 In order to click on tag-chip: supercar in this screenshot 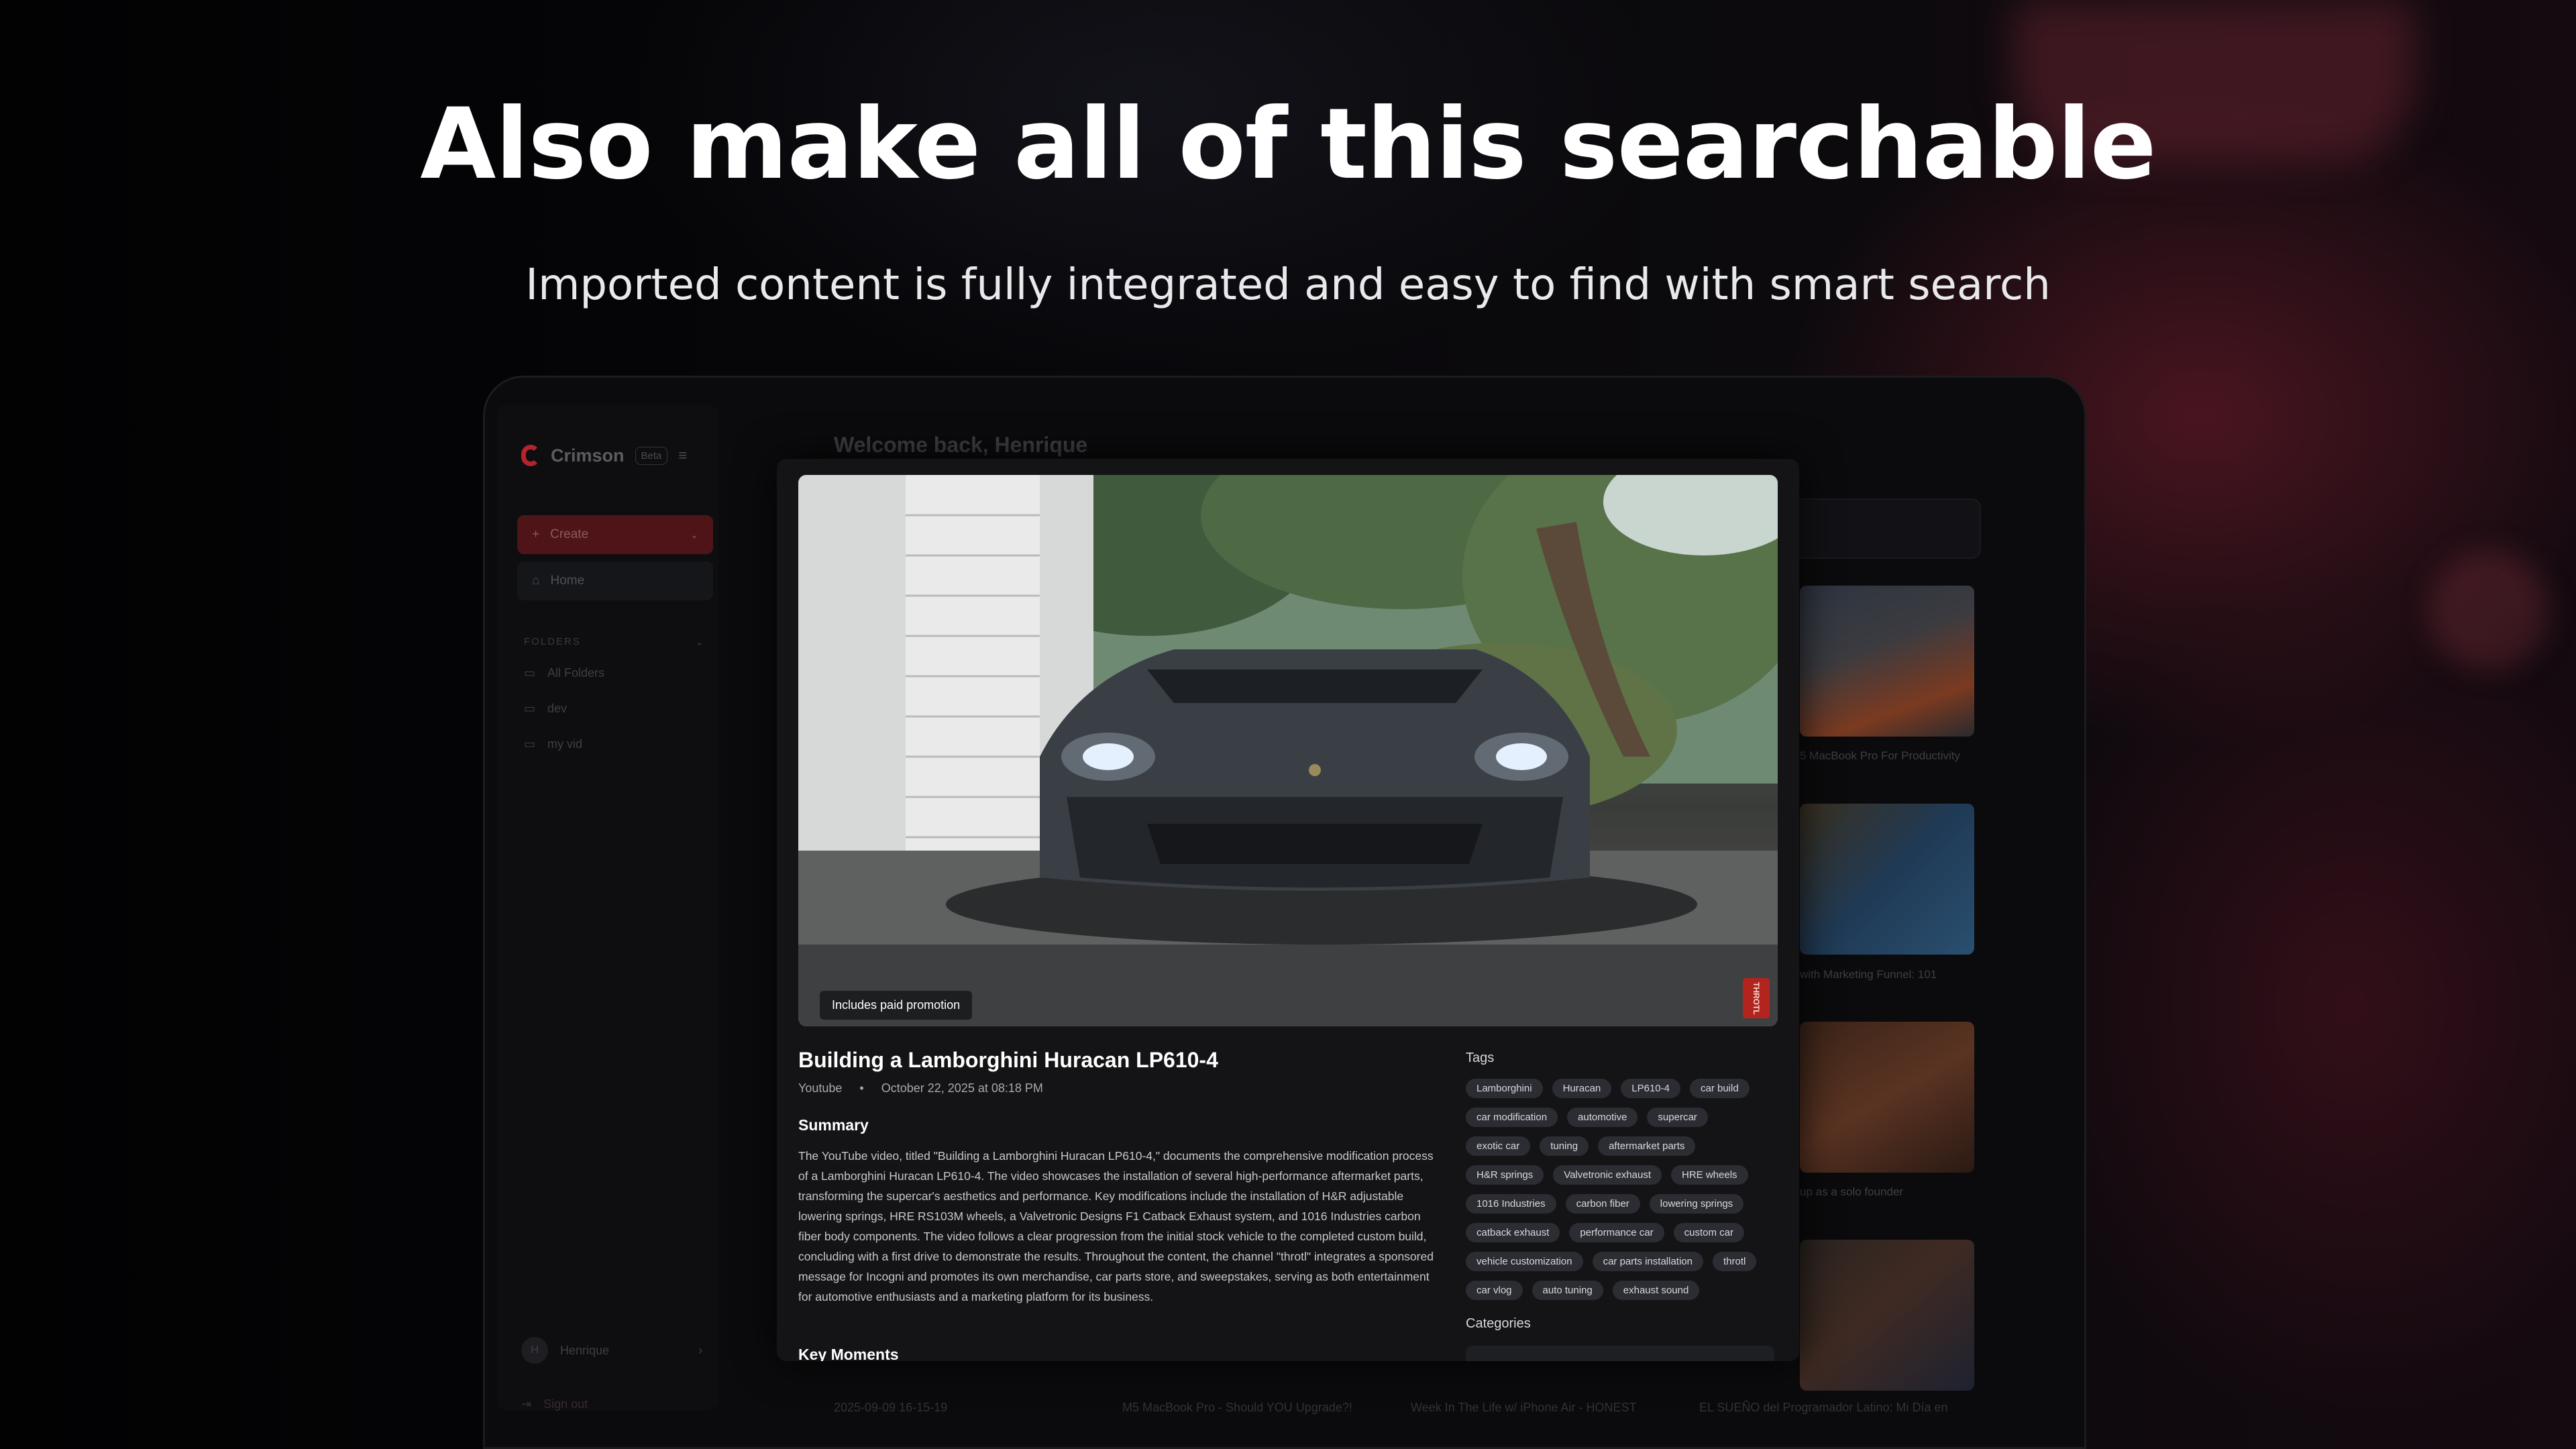, I will do `click(1677, 1117)`.